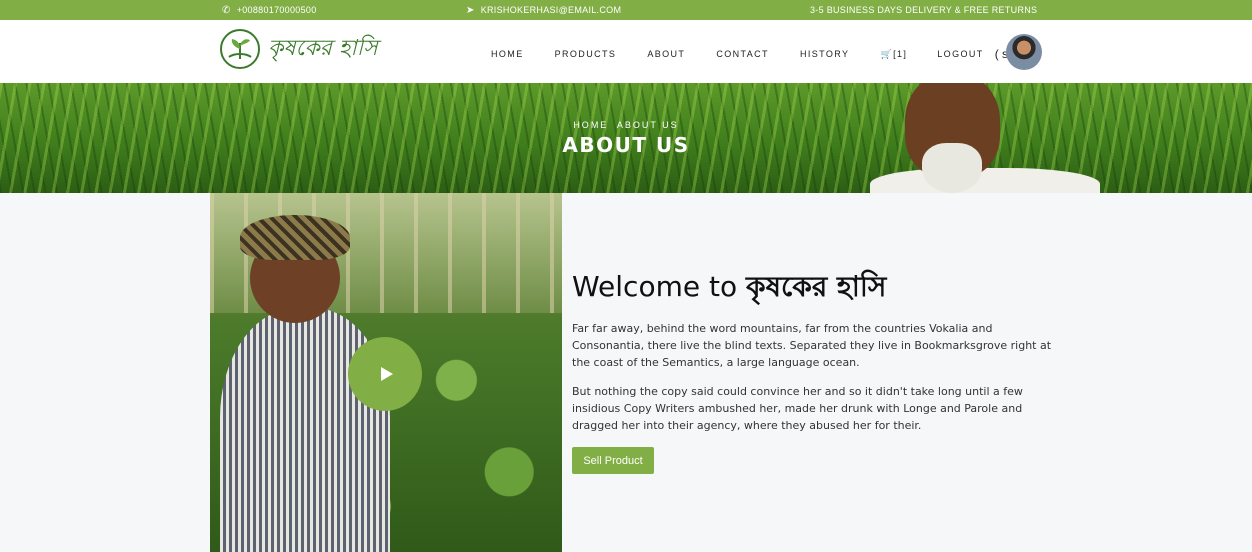 The height and width of the screenshot is (552, 1252). Describe the element at coordinates (240, 49) in the screenshot. I see `sprout-logo-icon` at that location.